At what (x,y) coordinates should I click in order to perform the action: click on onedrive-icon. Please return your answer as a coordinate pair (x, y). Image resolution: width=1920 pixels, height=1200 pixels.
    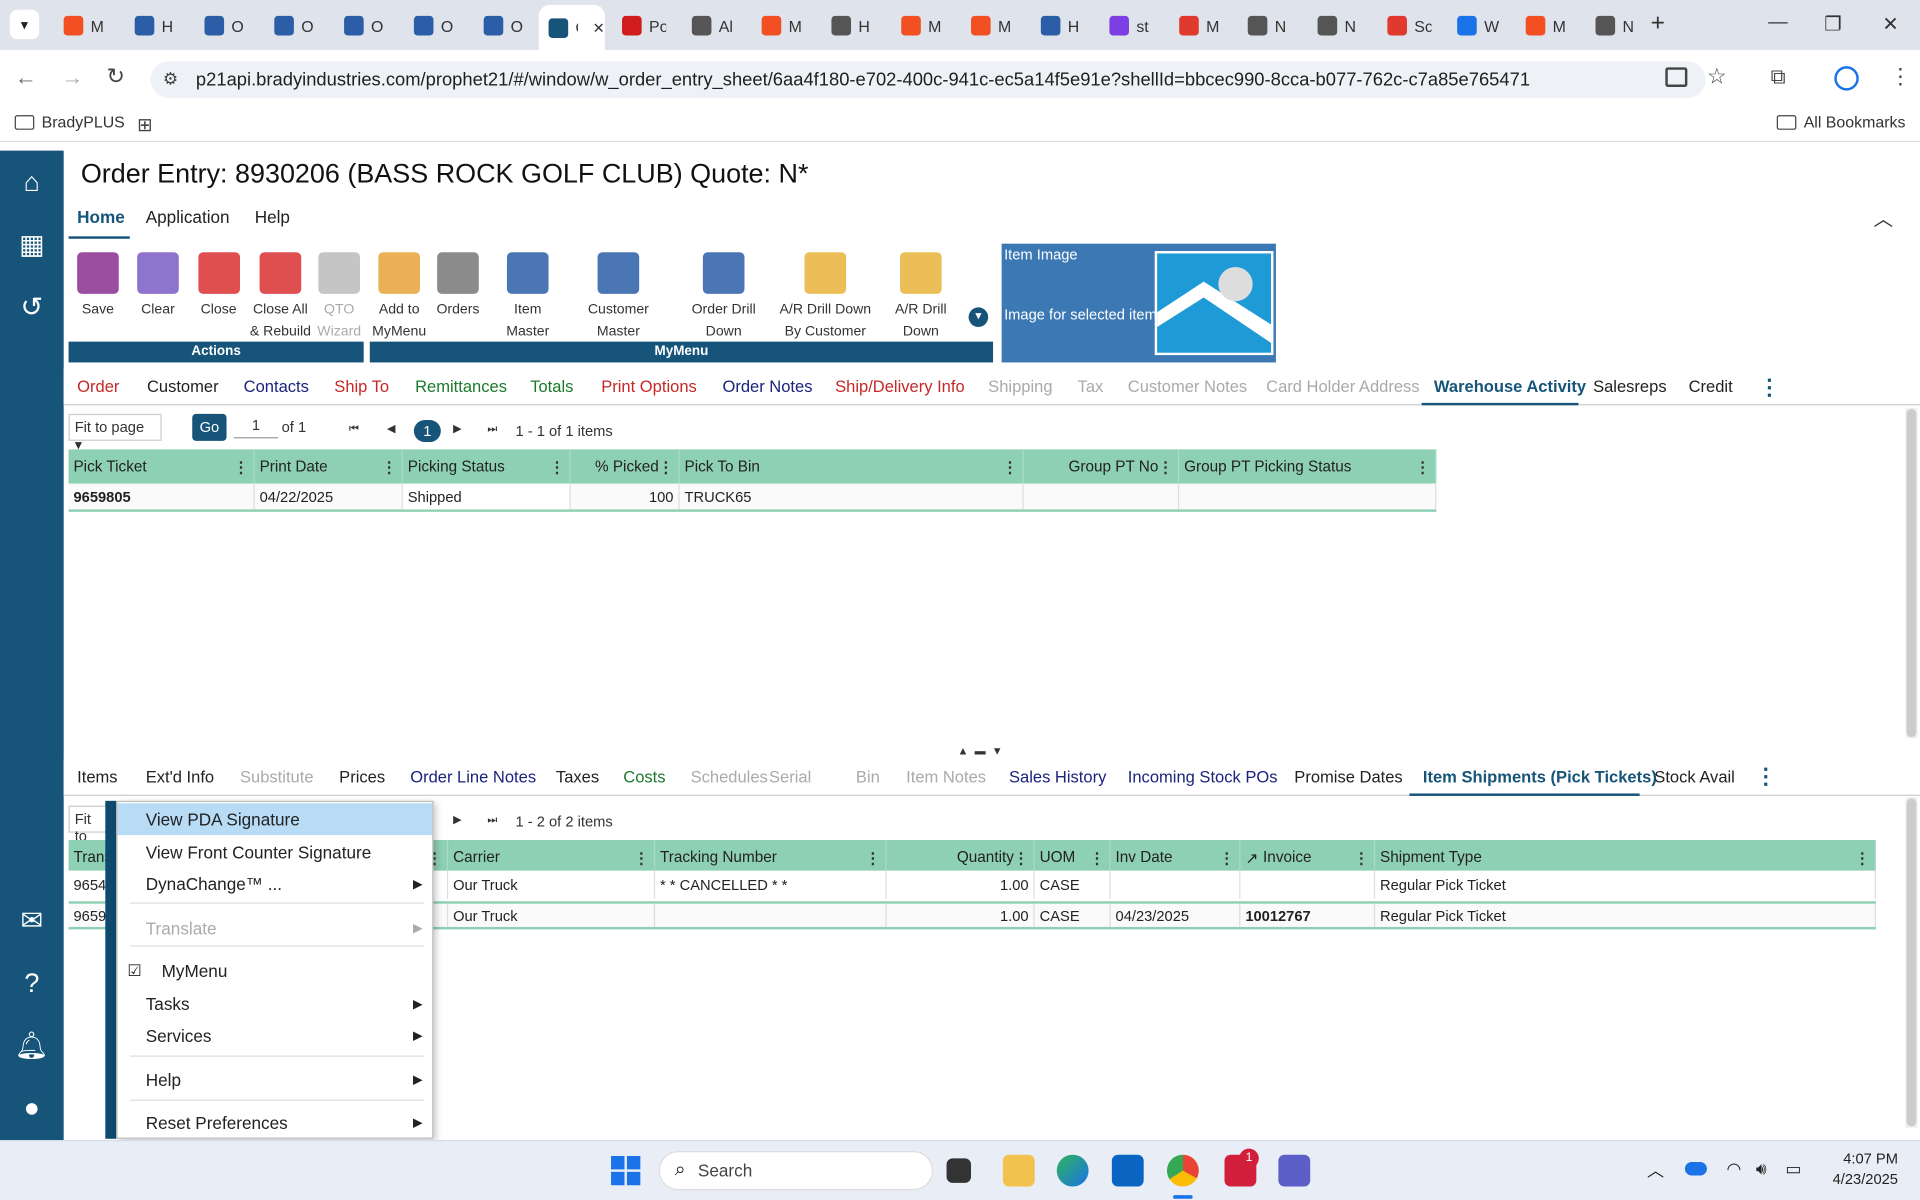
    Looking at the image, I should click on (1695, 1169).